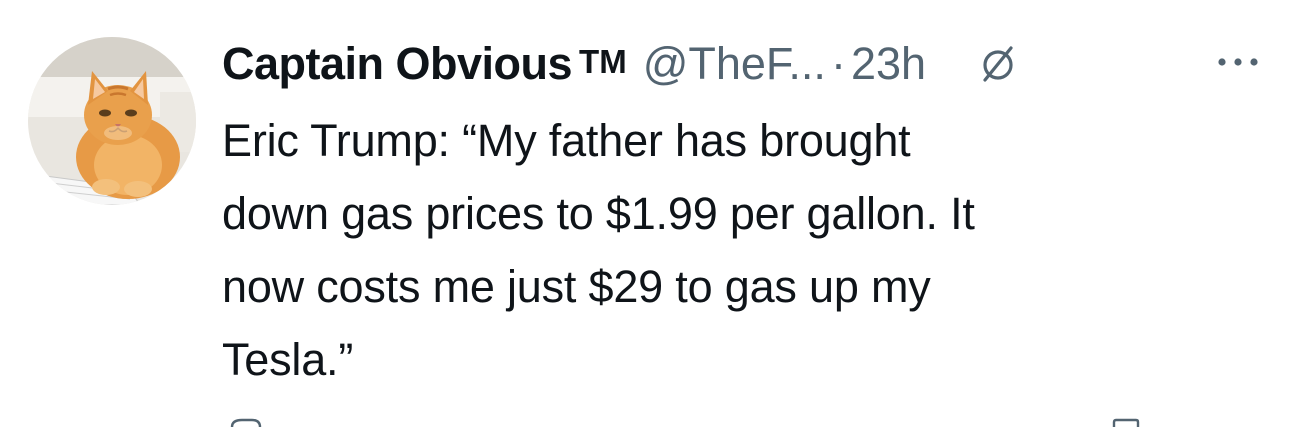  Describe the element at coordinates (246, 421) in the screenshot. I see `reply-icon` at that location.